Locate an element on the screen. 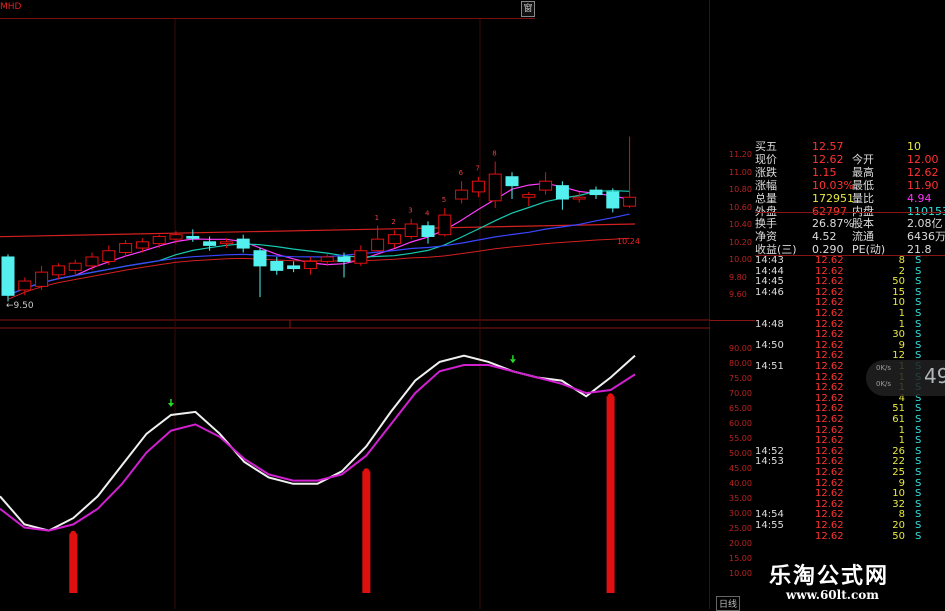  tick-volume: 50 is located at coordinates (898, 282).